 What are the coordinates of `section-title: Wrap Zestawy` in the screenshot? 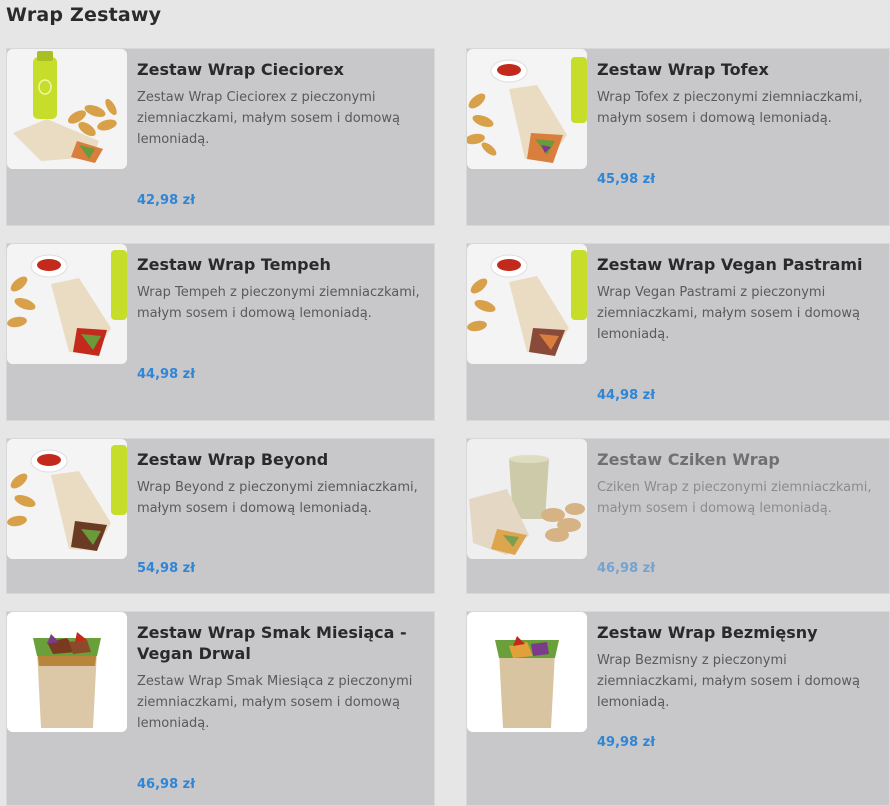 It's located at (84, 15).